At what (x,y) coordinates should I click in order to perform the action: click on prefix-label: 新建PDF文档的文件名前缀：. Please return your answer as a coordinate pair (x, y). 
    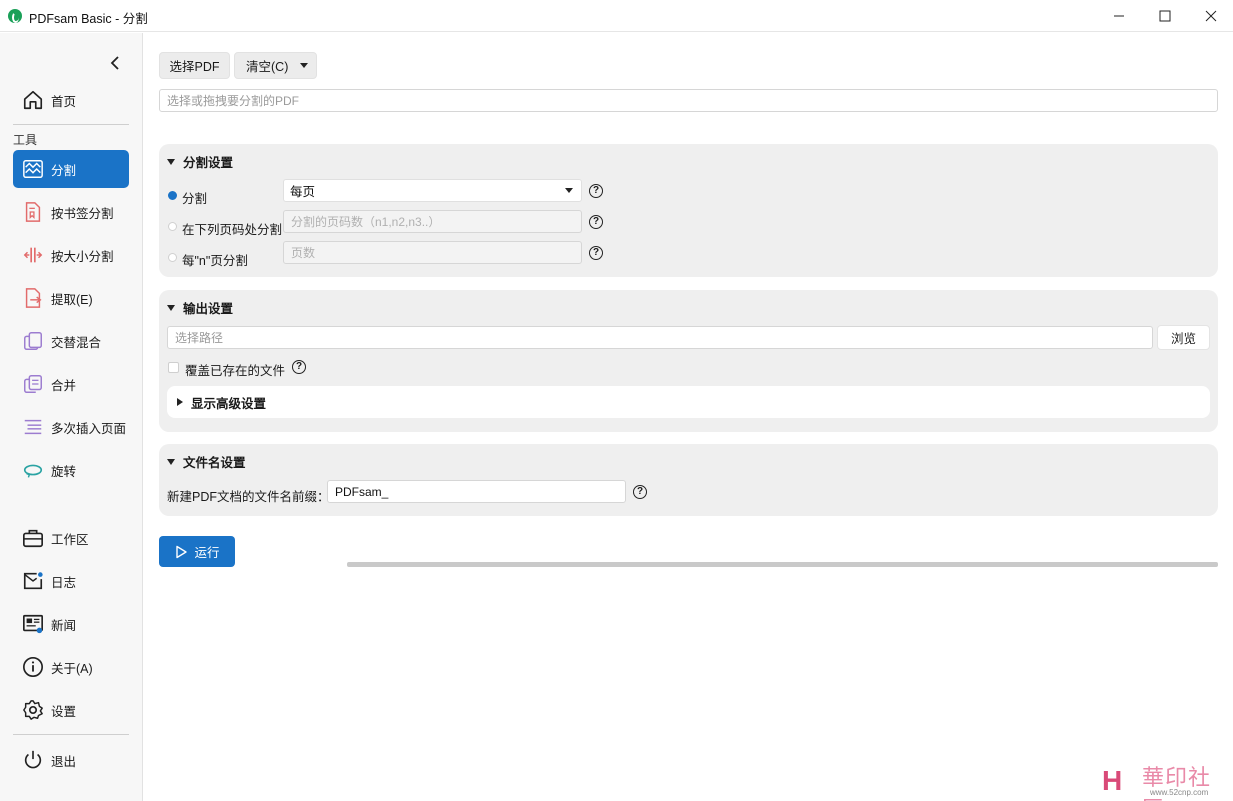
    Looking at the image, I should click on (248, 497).